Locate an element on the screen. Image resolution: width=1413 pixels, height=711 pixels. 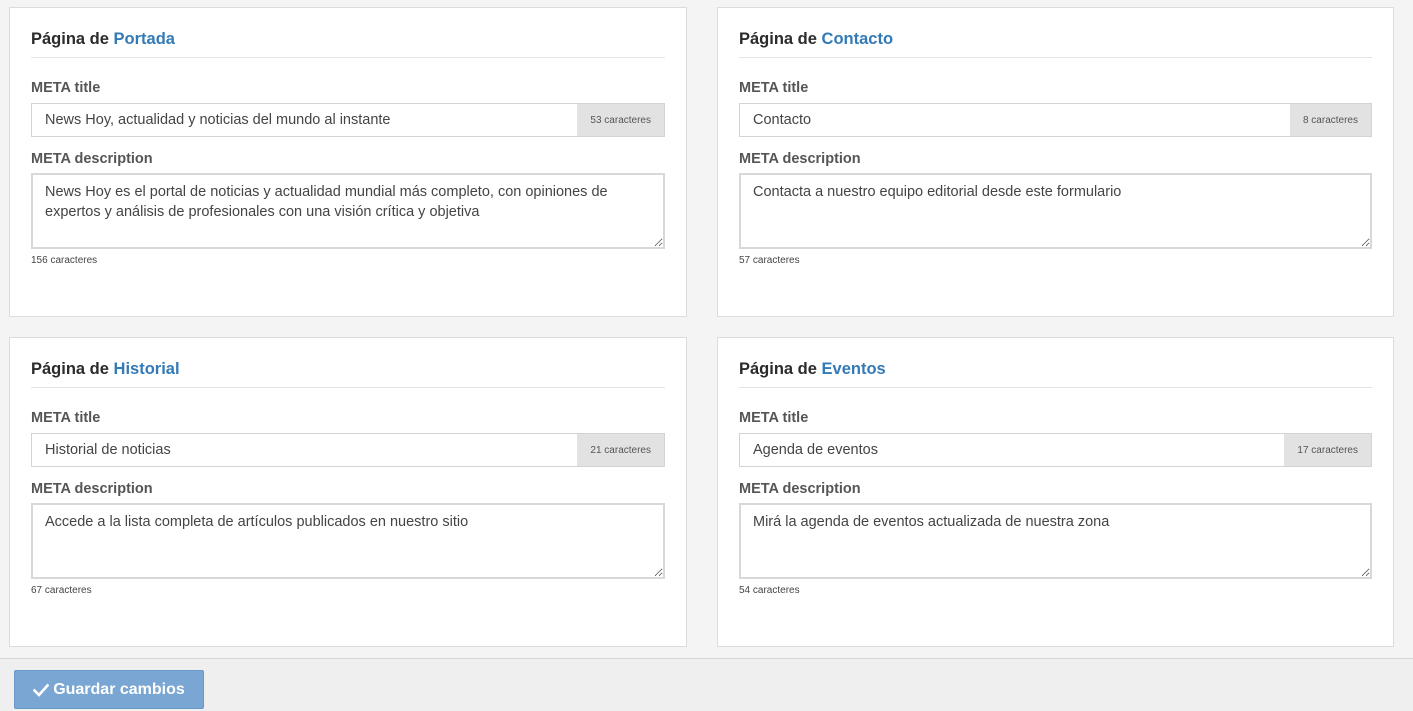
card-title-page-name: Portada is located at coordinates (144, 39).